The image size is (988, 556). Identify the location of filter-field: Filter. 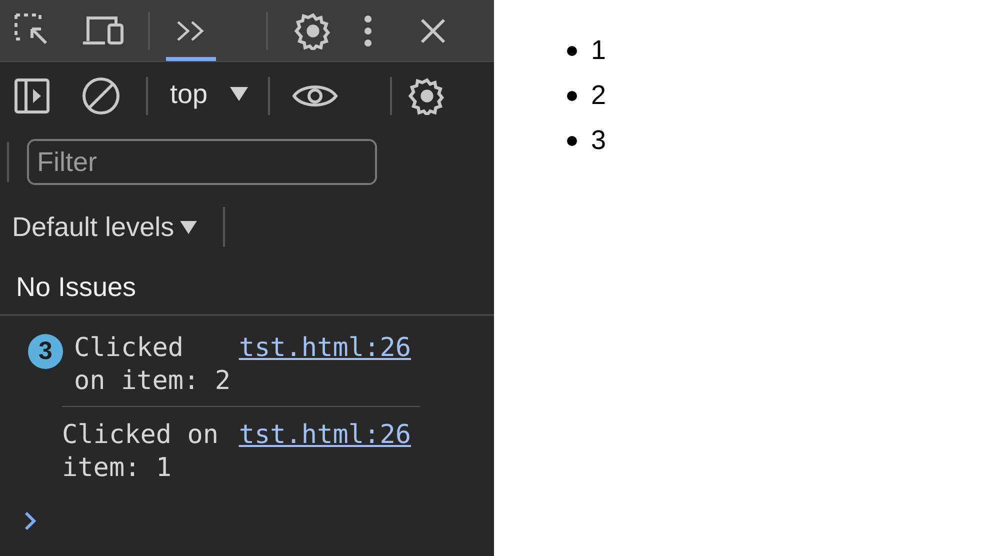
(202, 162).